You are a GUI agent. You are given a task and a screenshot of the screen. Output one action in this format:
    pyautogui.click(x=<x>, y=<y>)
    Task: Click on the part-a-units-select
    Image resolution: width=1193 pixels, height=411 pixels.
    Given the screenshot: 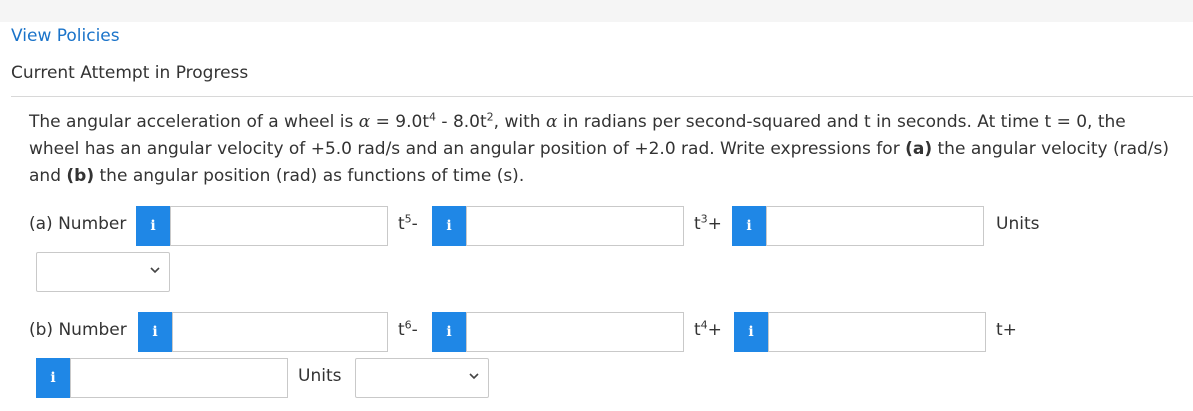 What is the action you would take?
    pyautogui.click(x=103, y=272)
    